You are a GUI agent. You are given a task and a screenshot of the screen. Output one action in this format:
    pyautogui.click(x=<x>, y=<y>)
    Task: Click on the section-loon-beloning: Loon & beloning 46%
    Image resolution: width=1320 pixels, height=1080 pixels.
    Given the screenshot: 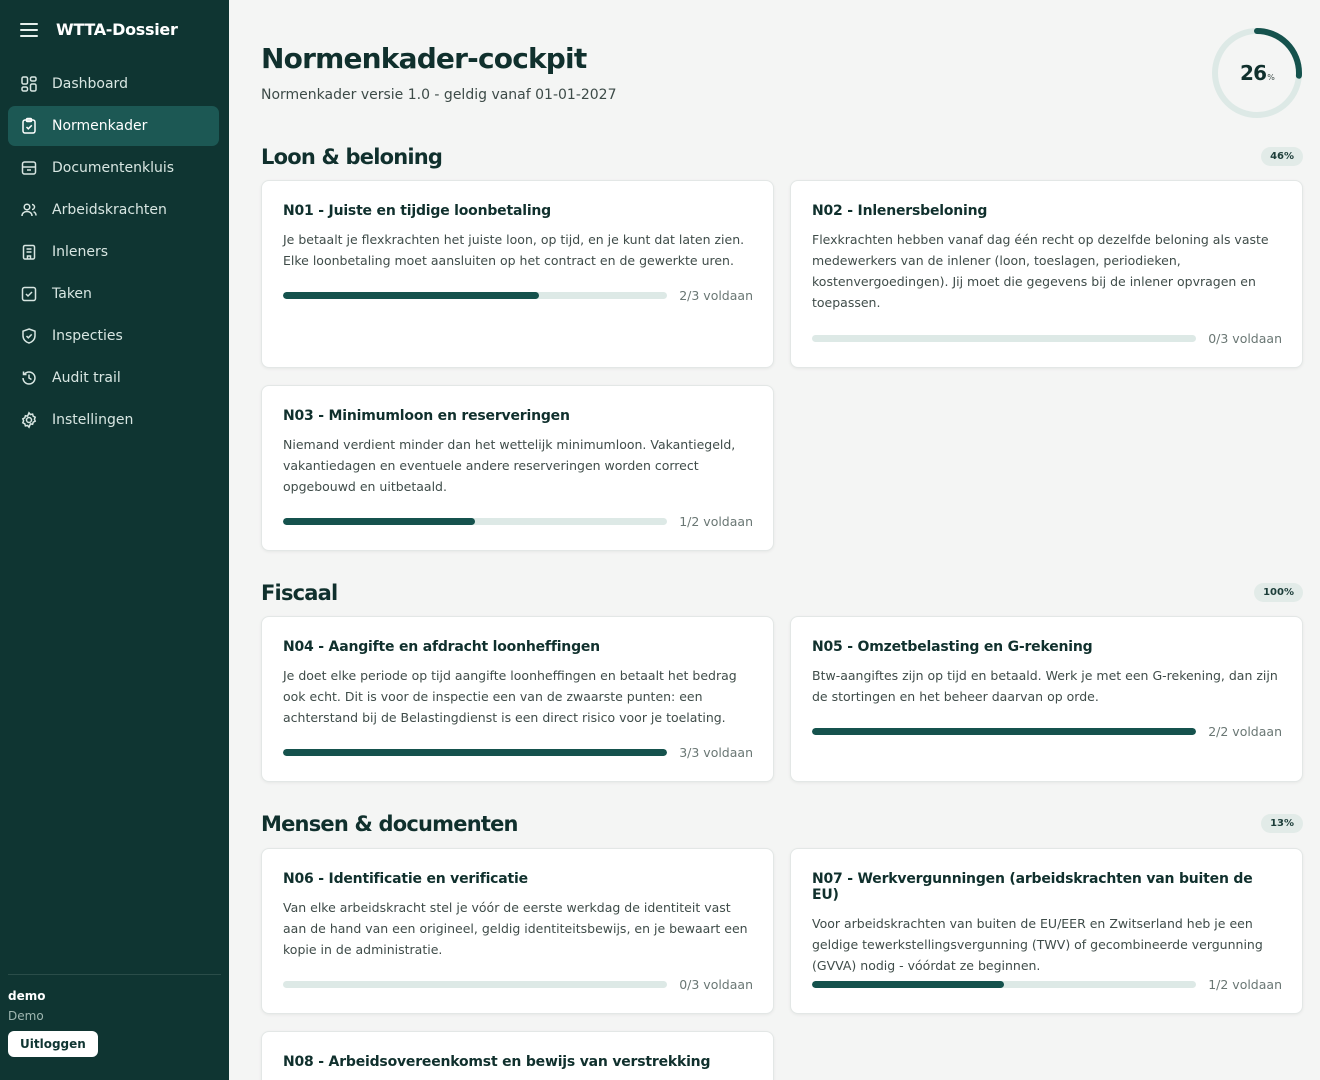 What is the action you would take?
    pyautogui.click(x=782, y=158)
    